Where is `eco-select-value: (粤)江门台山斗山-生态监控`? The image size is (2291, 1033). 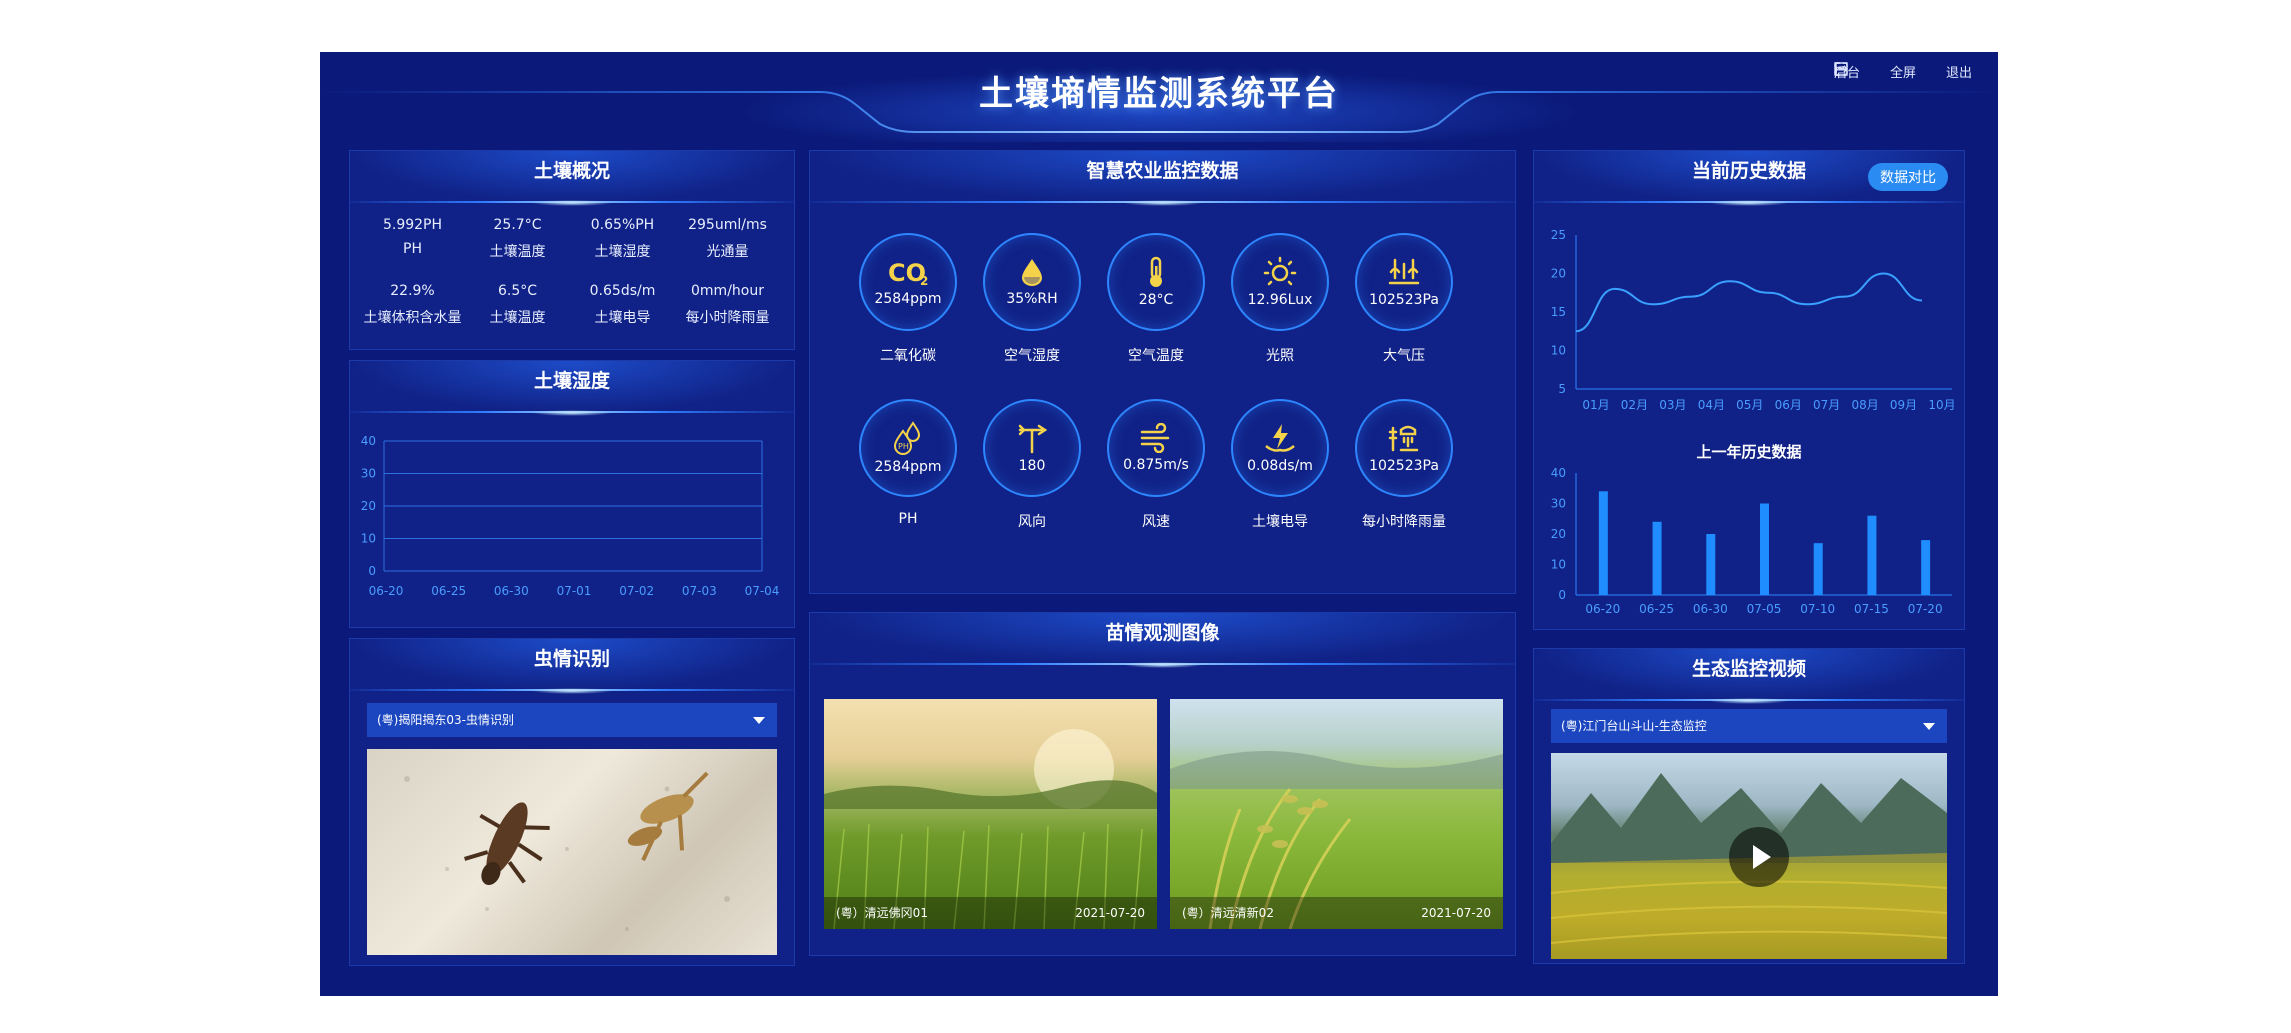
eco-select-value: (粤)江门台山斗山-生态监控 is located at coordinates (1634, 726).